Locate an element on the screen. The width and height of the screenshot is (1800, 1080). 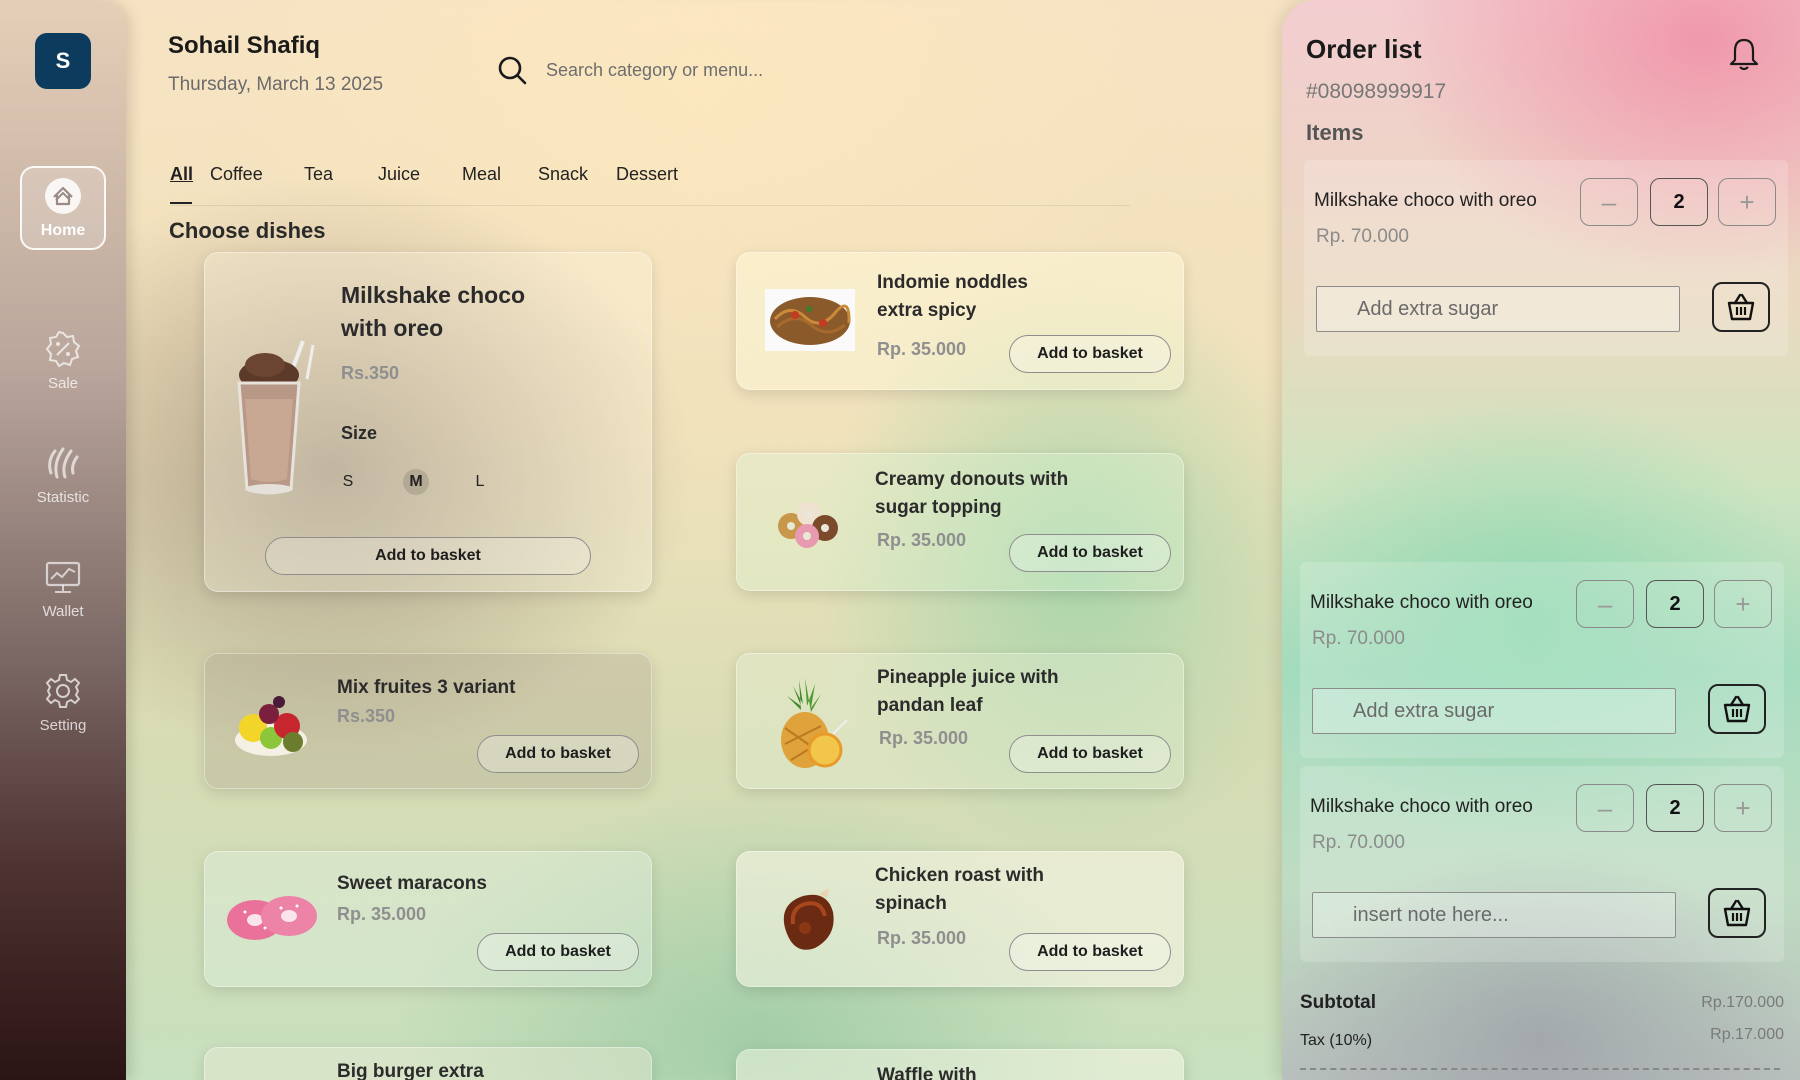
dish-name: Chicken roast with spinach is located at coordinates (959, 889).